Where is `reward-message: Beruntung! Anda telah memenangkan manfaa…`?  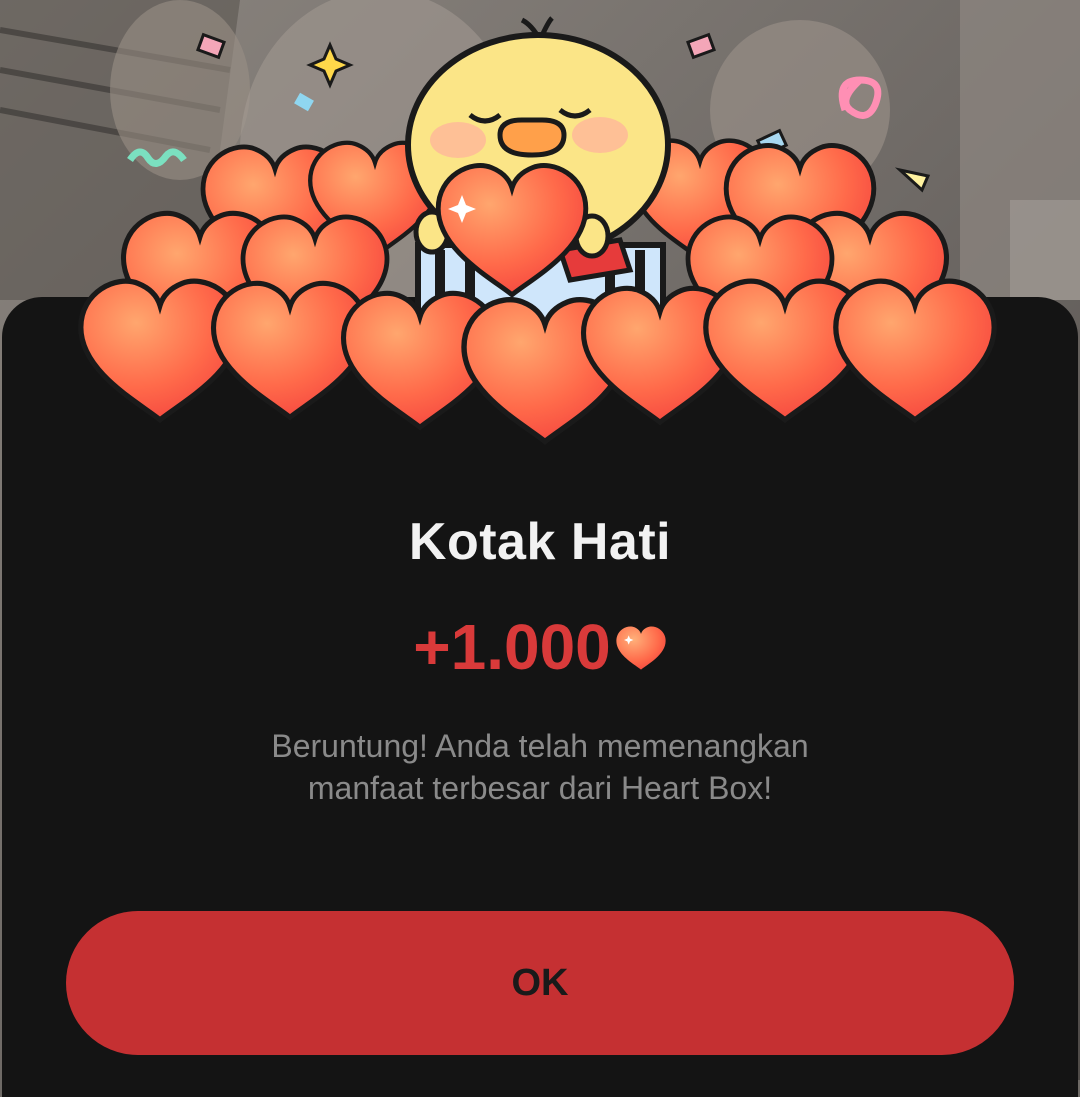
reward-message: Beruntung! Anda telah memenangkan manfaa… is located at coordinates (540, 767).